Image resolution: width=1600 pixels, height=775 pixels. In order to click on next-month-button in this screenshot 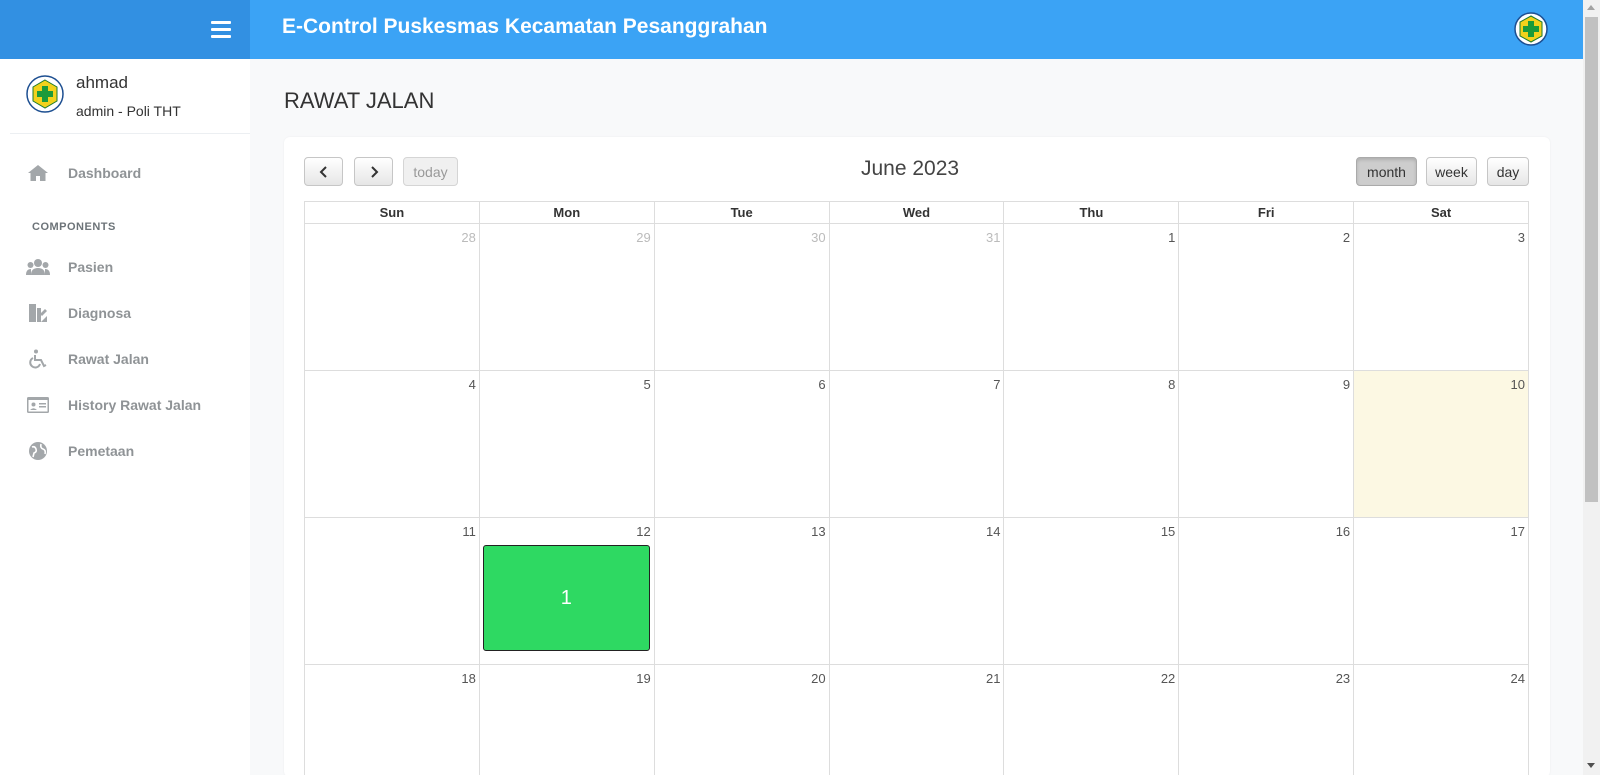, I will do `click(373, 171)`.